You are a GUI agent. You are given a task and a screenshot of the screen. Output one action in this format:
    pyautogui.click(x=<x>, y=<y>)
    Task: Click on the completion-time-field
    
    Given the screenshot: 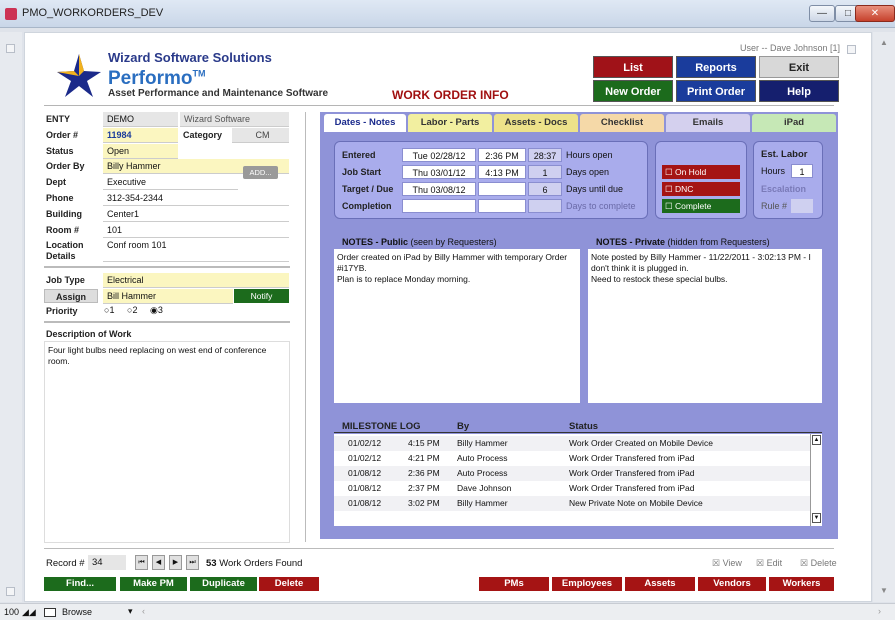 What is the action you would take?
    pyautogui.click(x=502, y=206)
    